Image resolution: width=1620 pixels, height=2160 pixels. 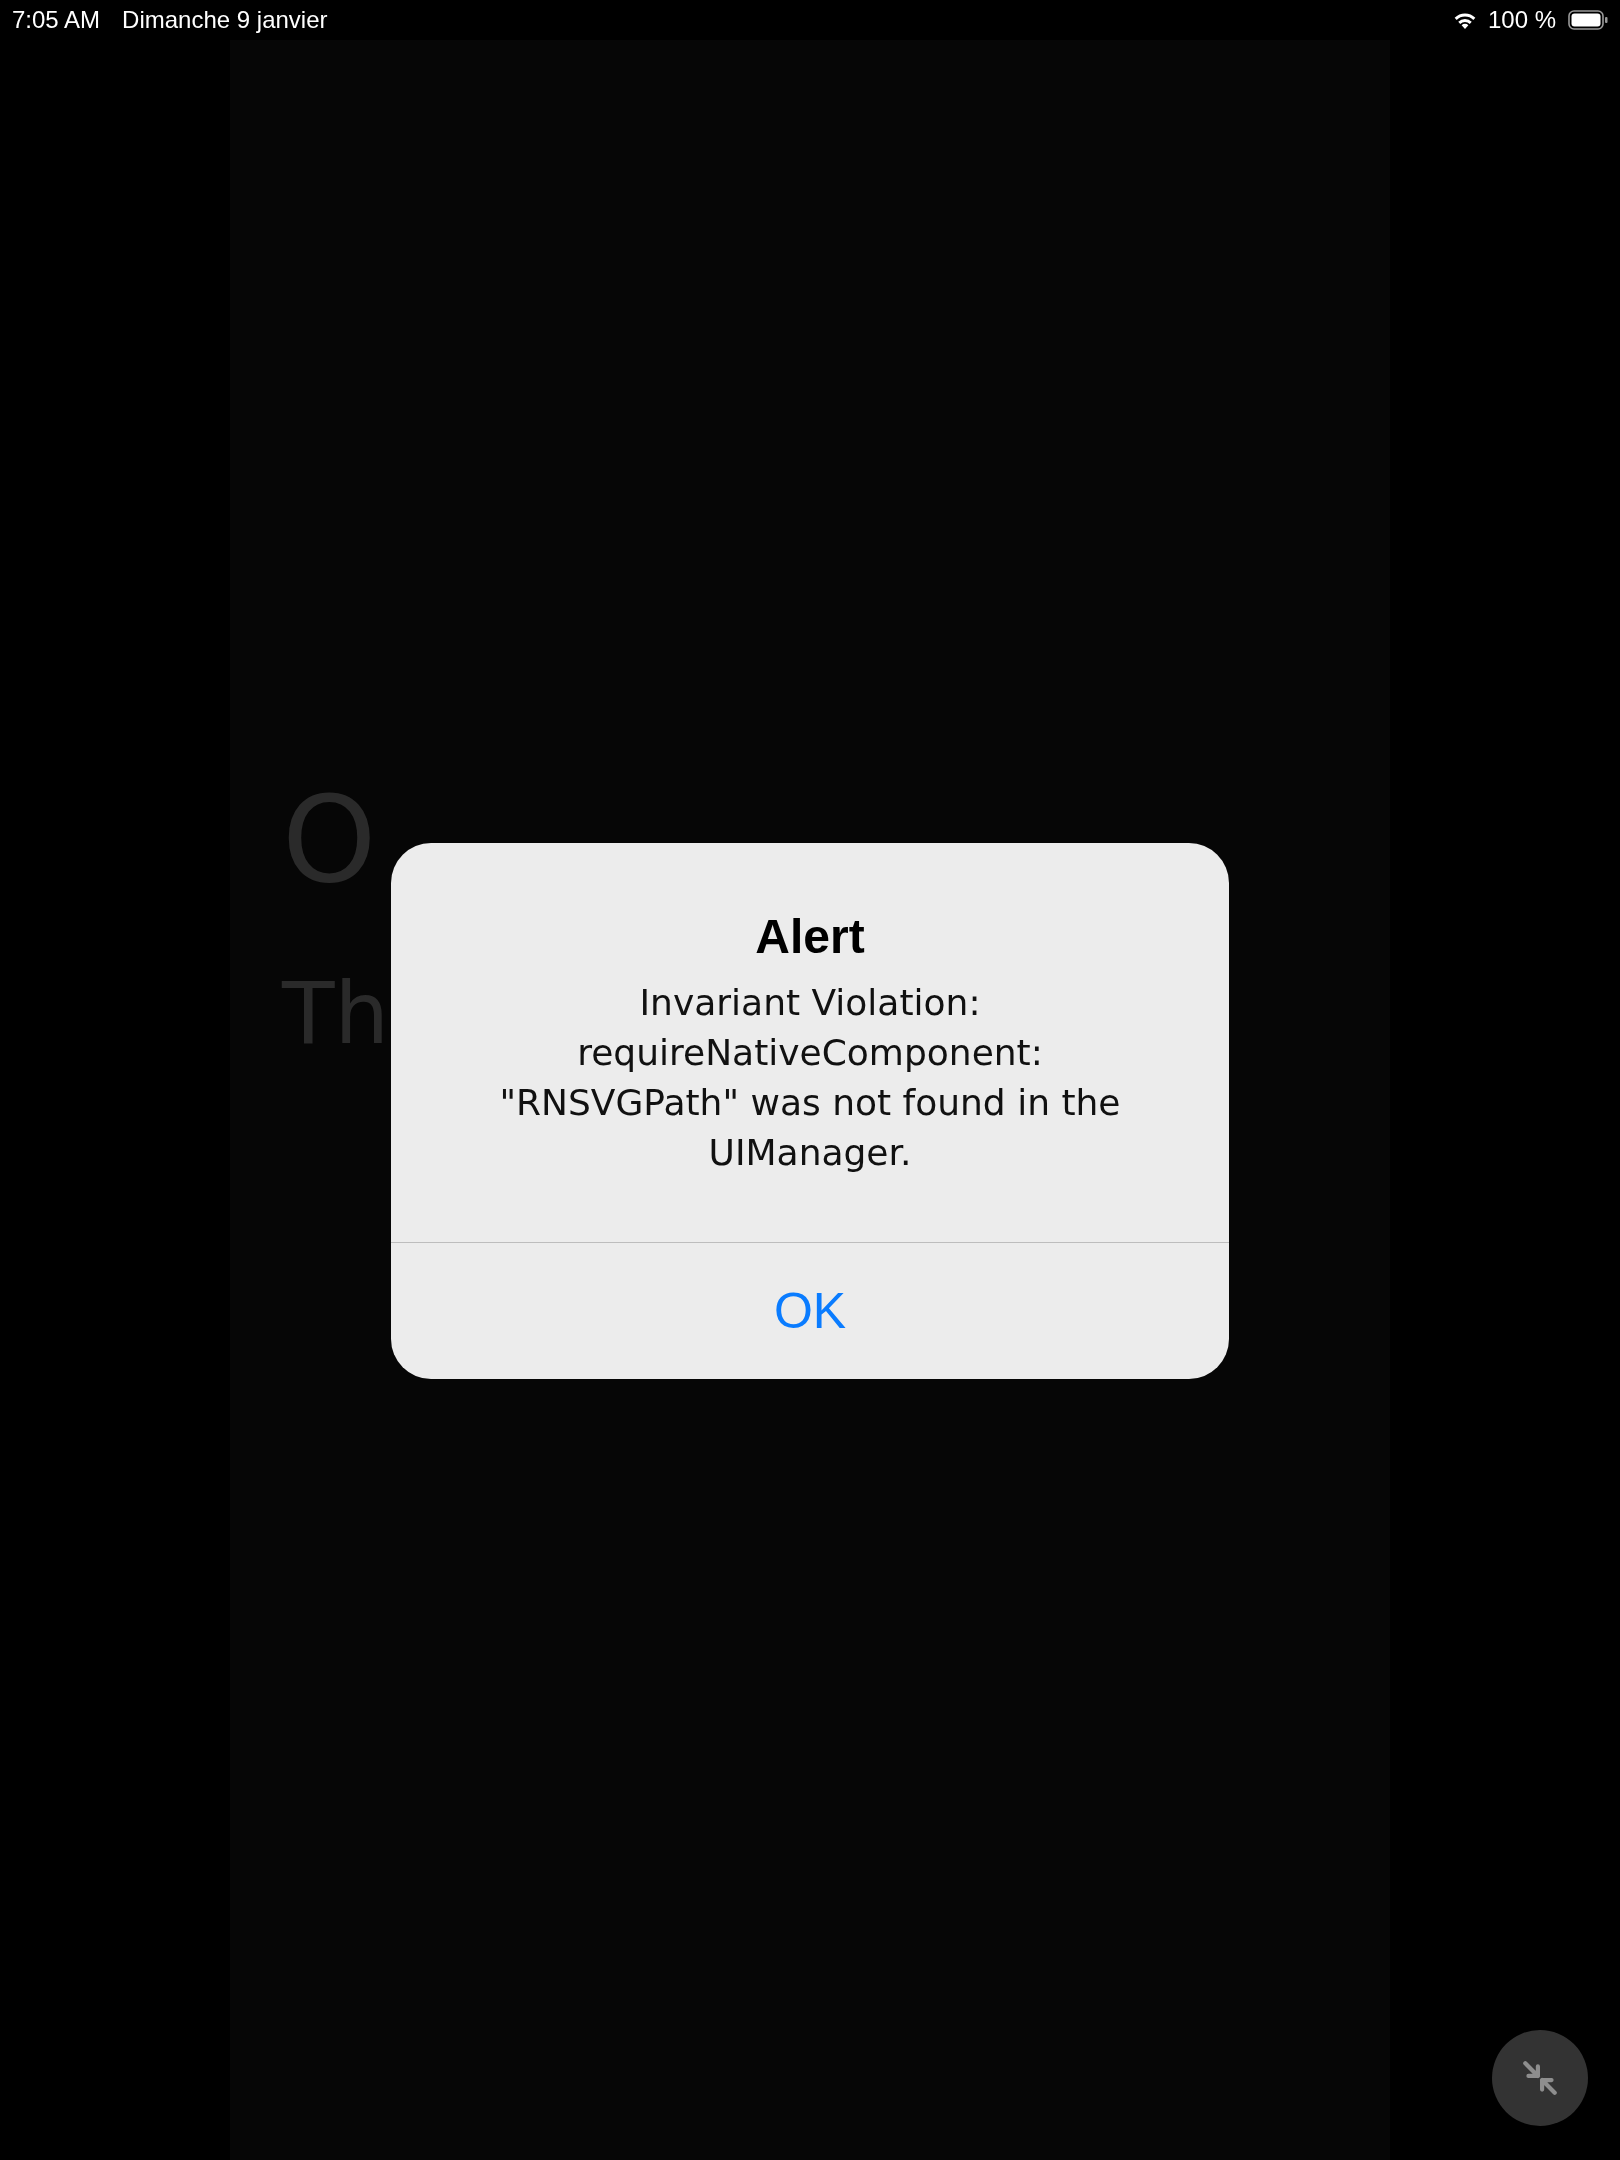 What do you see at coordinates (1588, 20) in the screenshot?
I see `battery-icon` at bounding box center [1588, 20].